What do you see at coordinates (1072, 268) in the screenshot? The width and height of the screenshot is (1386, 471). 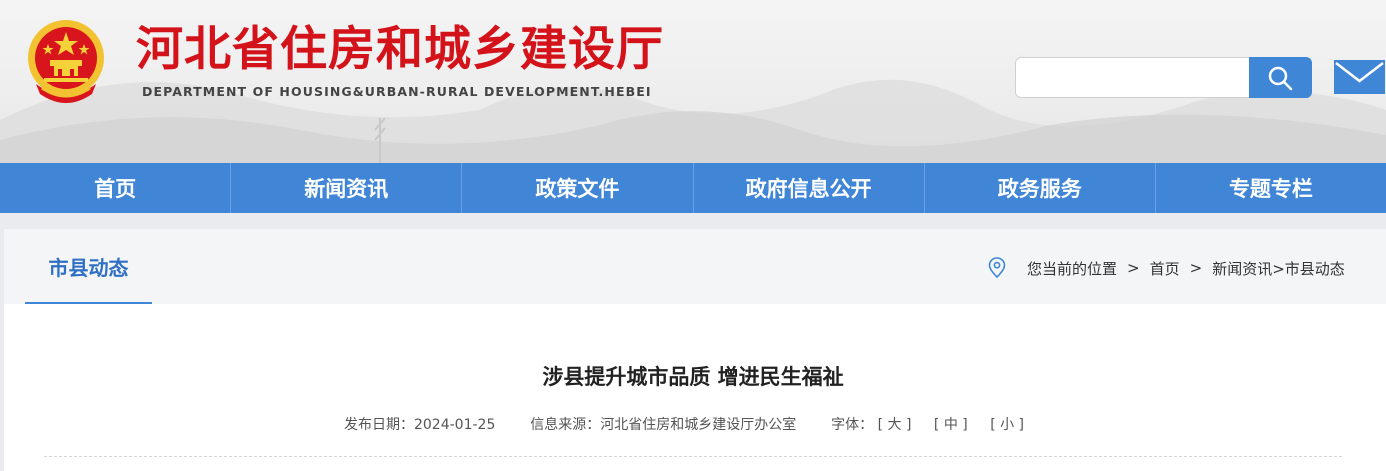 I see `breadcrumb-label: 您当前的位置` at bounding box center [1072, 268].